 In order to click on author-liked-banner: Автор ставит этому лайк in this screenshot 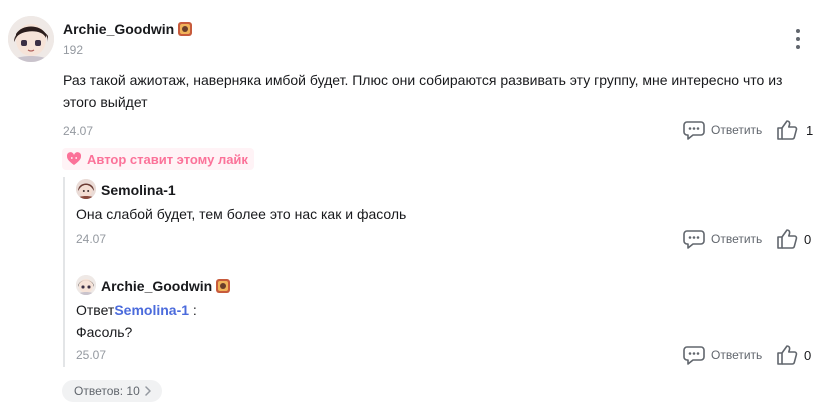, I will do `click(158, 159)`.